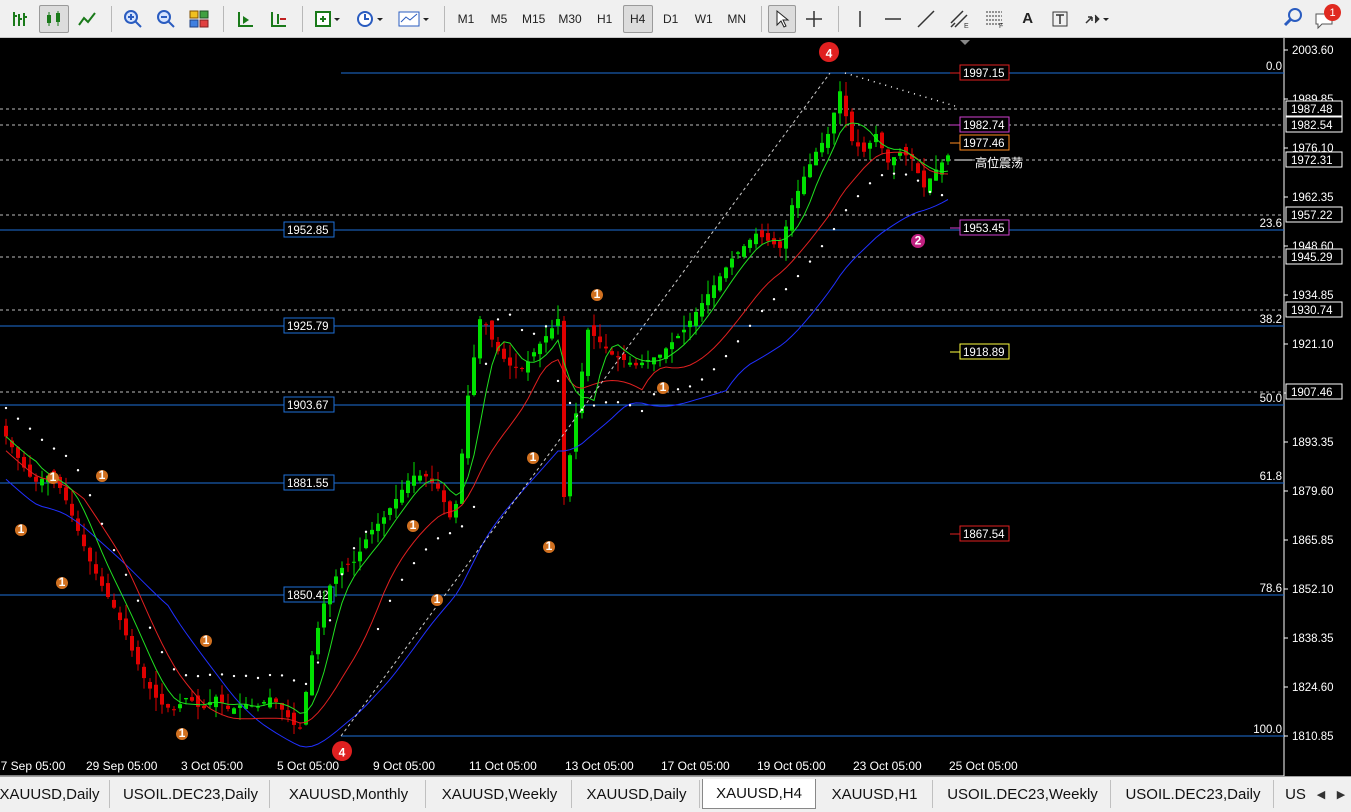 This screenshot has height=812, width=1351. Describe the element at coordinates (1312, 393) in the screenshot. I see `price-level-label: 1907.46` at that location.